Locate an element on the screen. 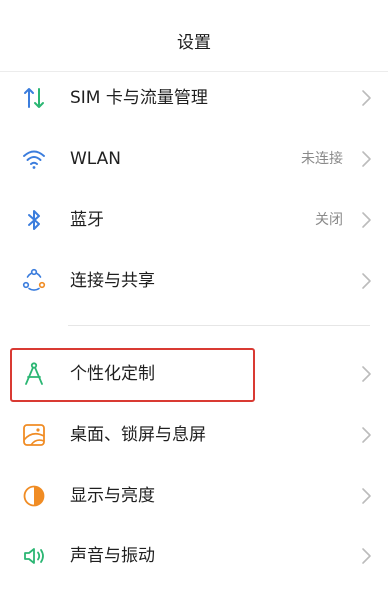  sim-data-icon is located at coordinates (34, 98).